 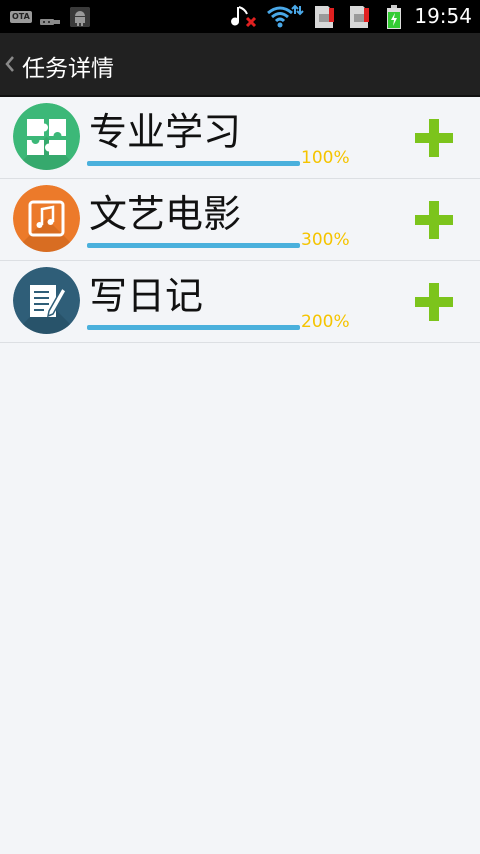 I want to click on progress-percent: 100%, so click(x=325, y=158).